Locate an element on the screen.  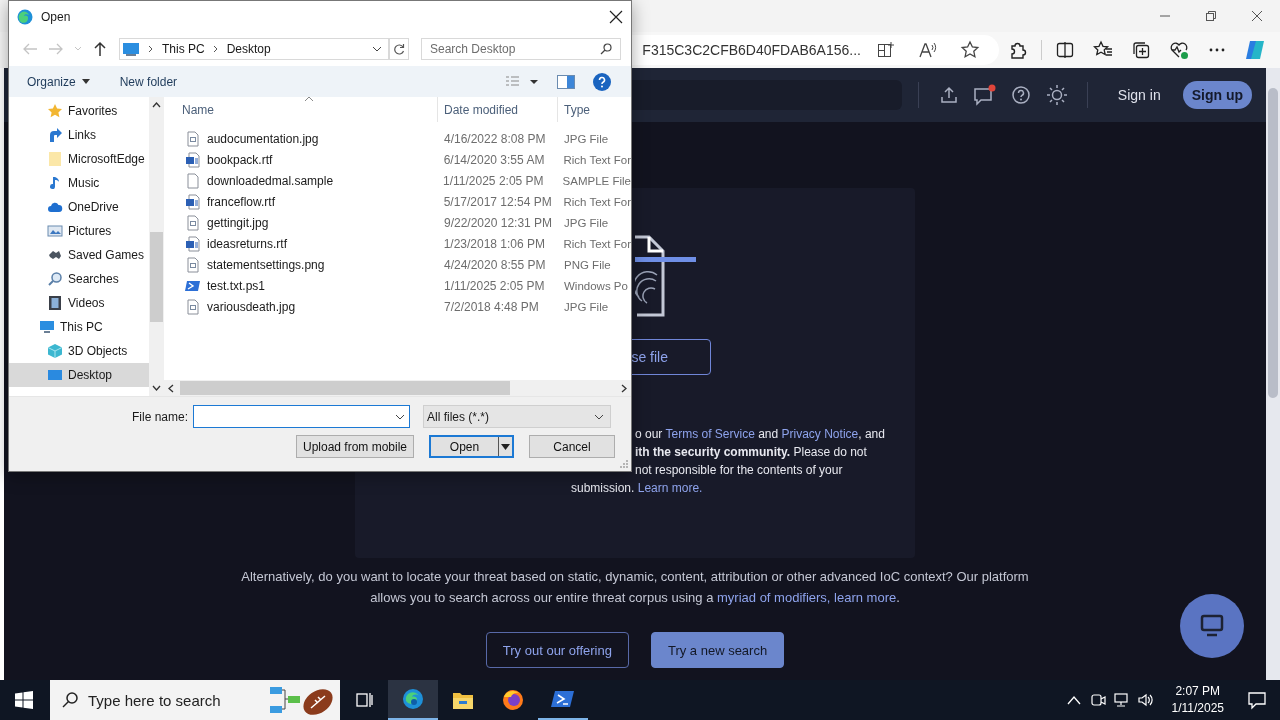
file-name: franceflow.rtf is located at coordinates (241, 201).